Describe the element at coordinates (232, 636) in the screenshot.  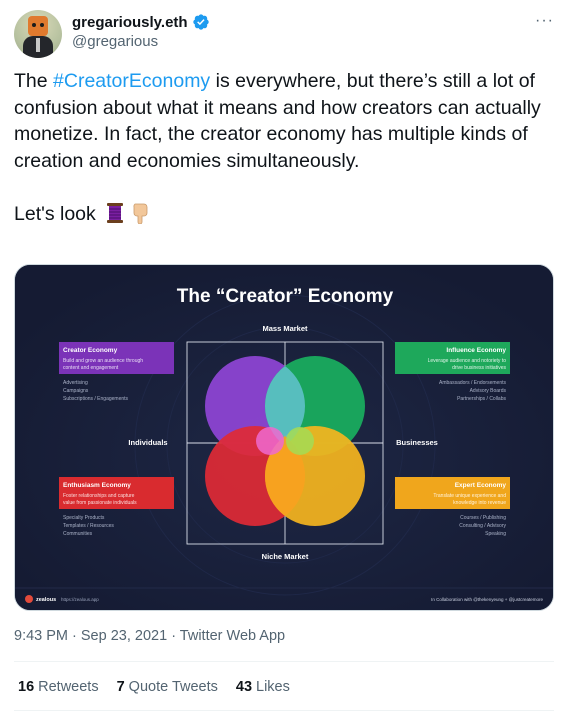
I see `tweet-source: Twitter Web App` at that location.